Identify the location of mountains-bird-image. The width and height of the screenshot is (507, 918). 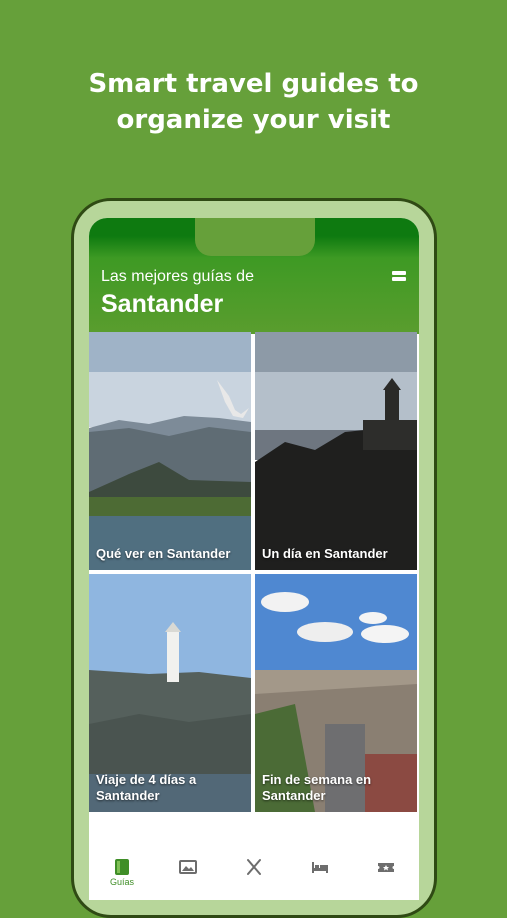
(170, 451).